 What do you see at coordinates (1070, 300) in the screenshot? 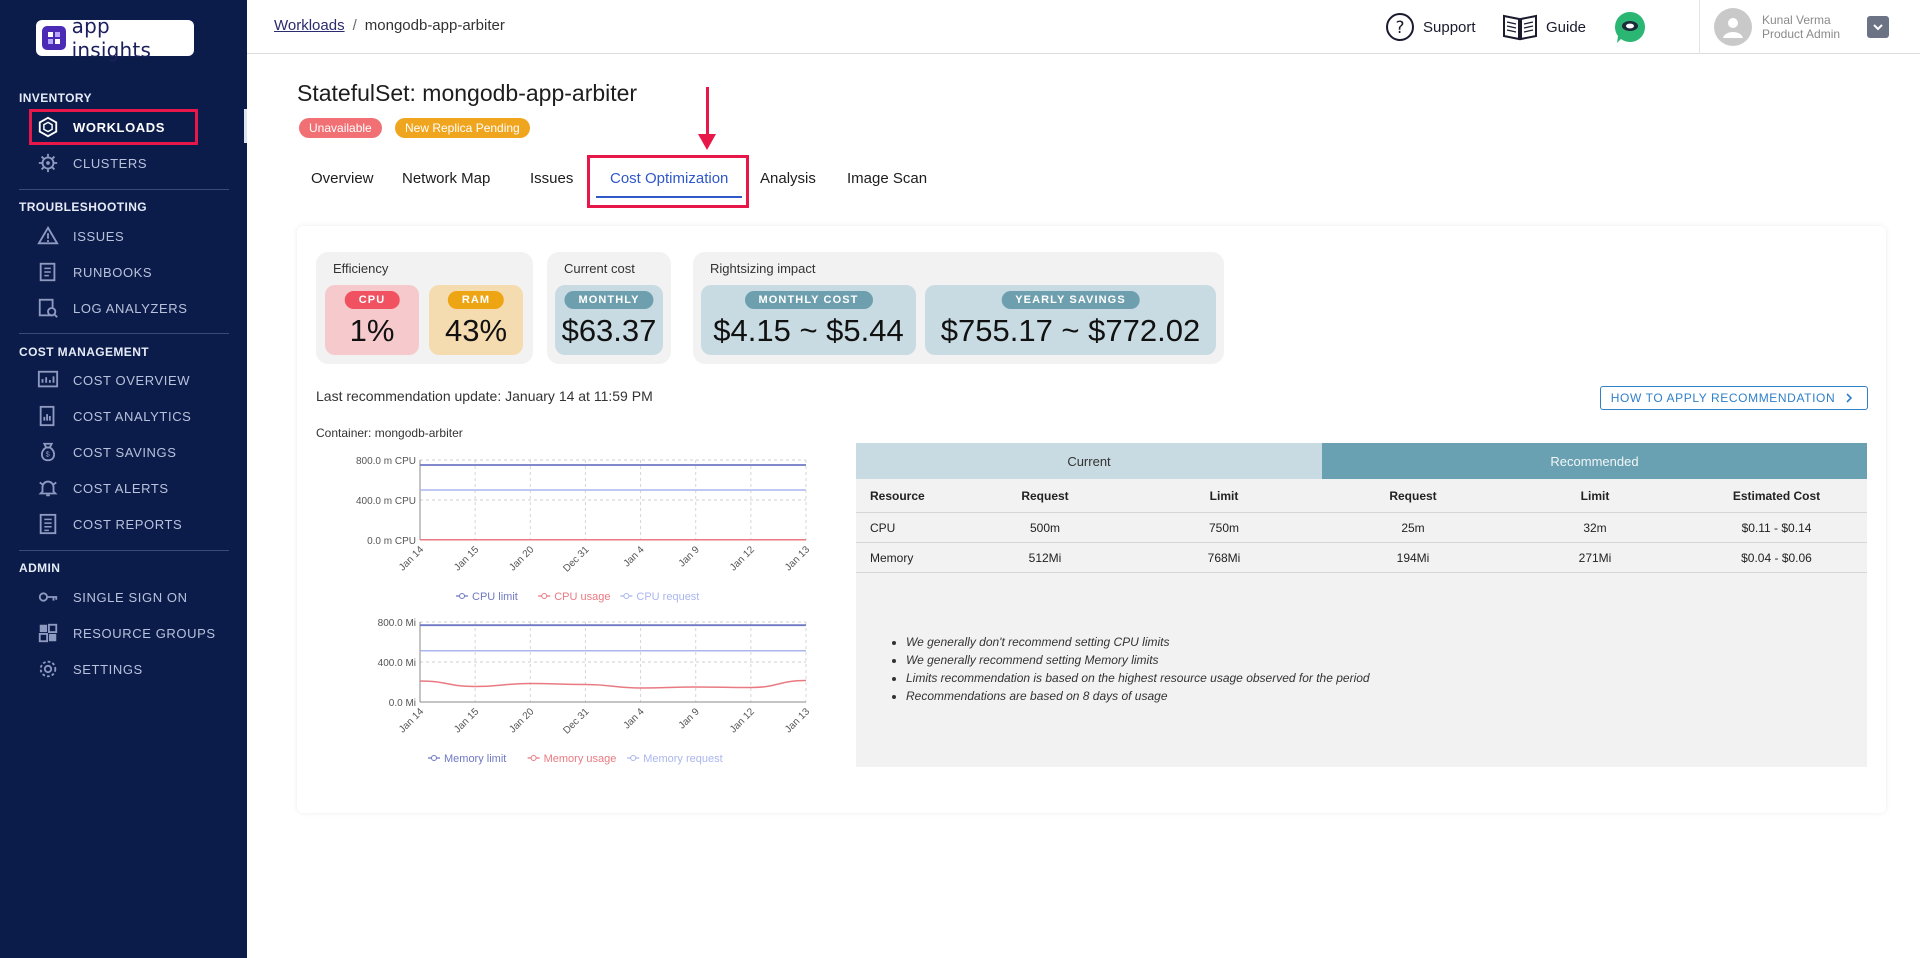
I see `yearly-savings-pill: YEARLY SAVINGS` at bounding box center [1070, 300].